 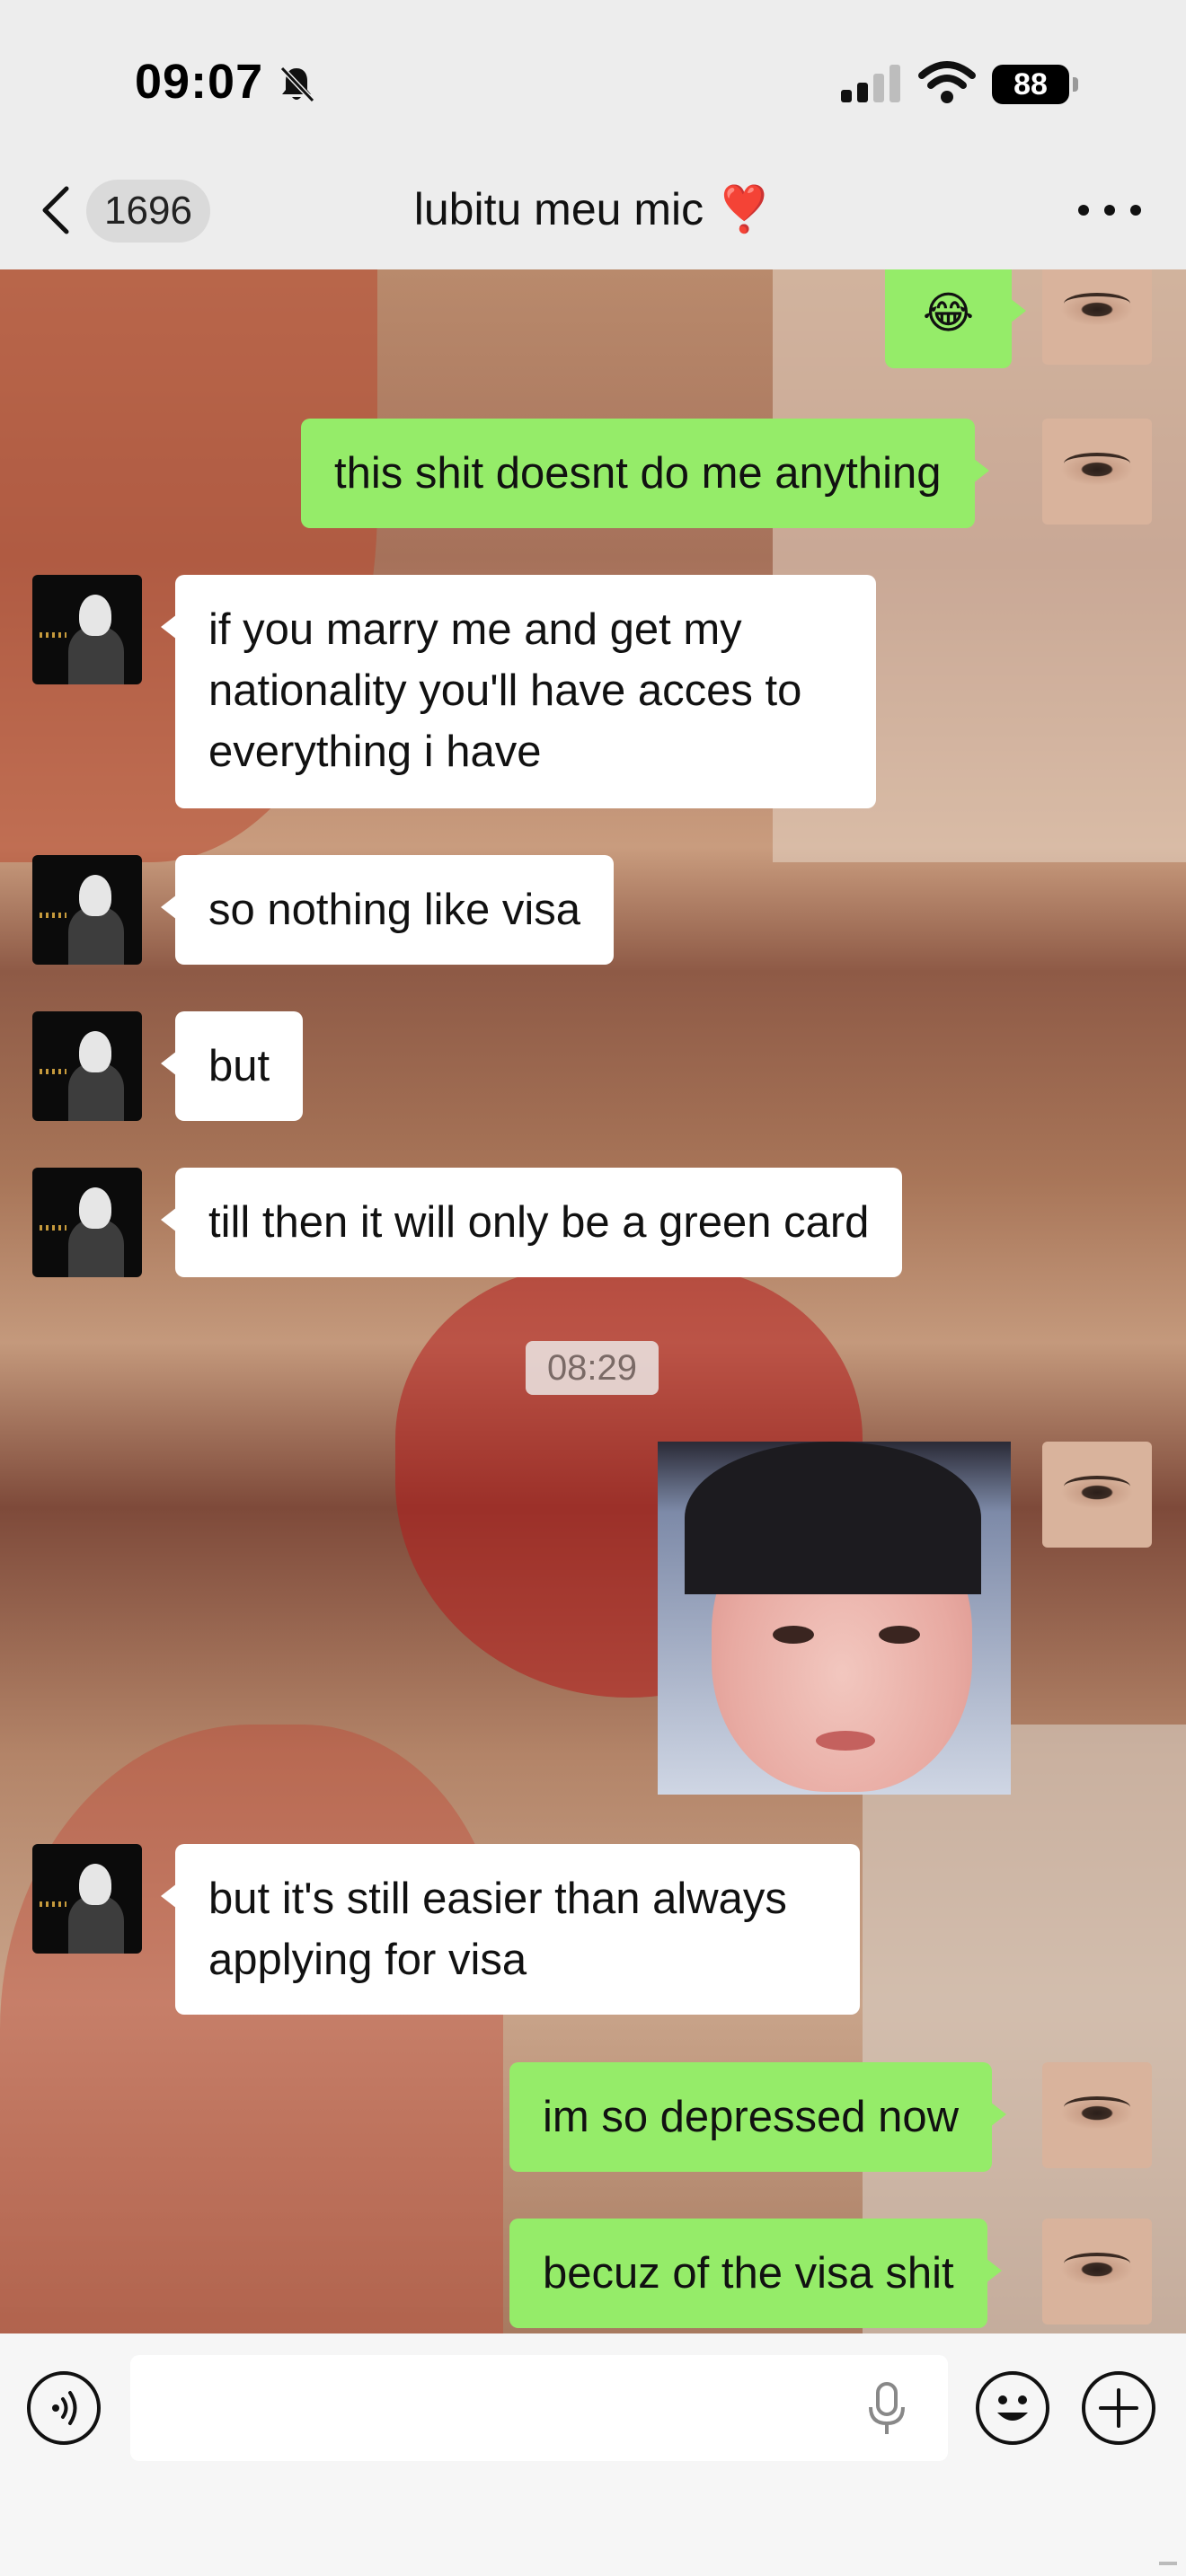 I want to click on smiley-glyph, so click(x=1013, y=2408).